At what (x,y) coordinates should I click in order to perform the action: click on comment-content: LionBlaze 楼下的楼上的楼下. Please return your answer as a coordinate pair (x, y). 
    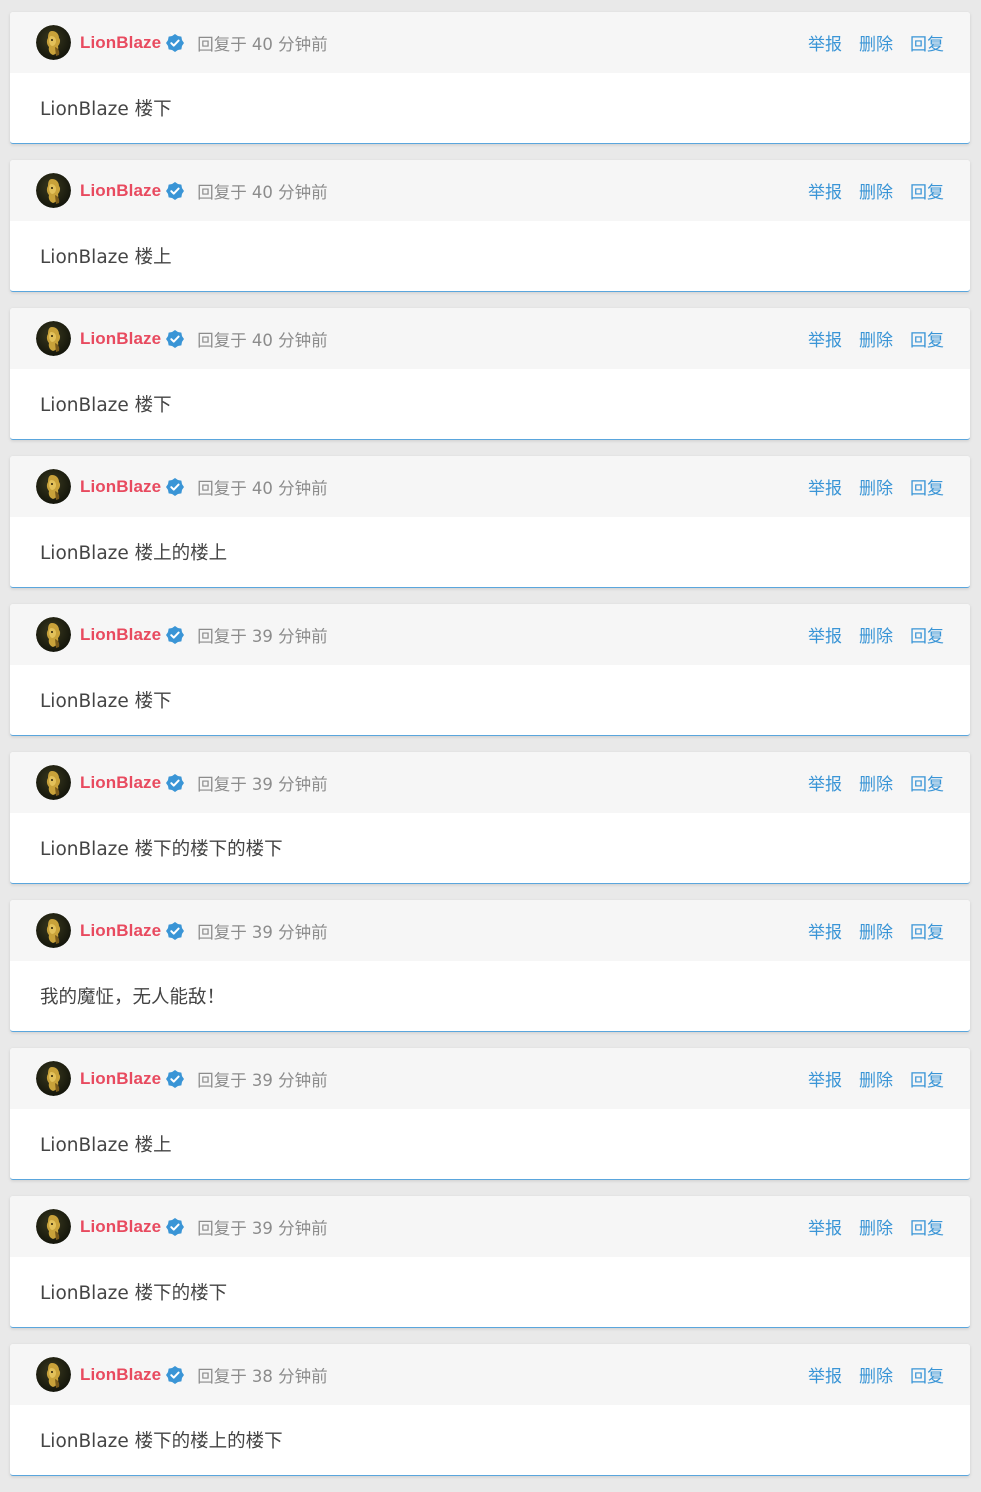
    Looking at the image, I should click on (161, 1441).